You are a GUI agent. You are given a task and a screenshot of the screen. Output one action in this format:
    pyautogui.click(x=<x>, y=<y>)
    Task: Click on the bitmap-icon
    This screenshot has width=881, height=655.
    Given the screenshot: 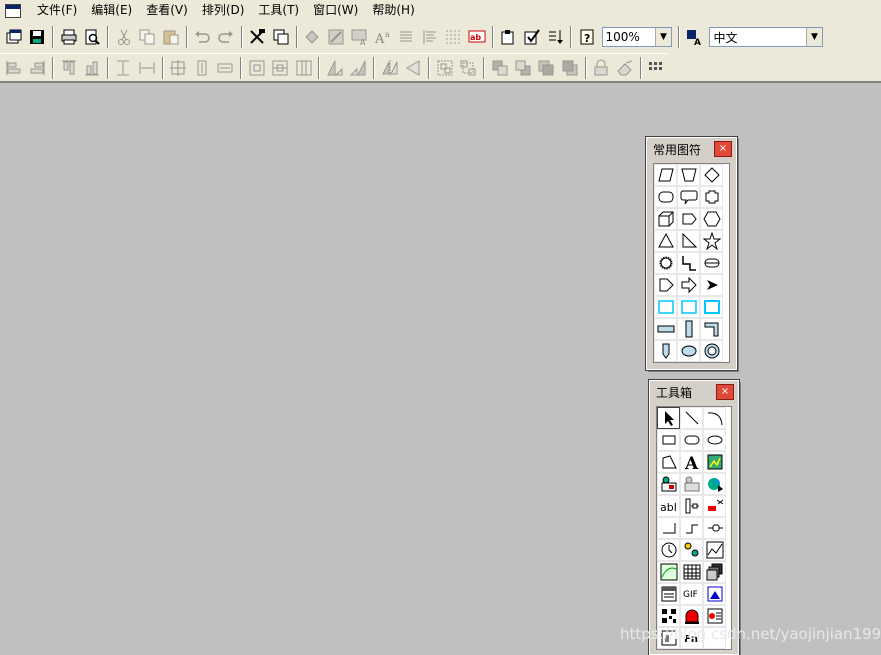 What is the action you would take?
    pyautogui.click(x=714, y=462)
    